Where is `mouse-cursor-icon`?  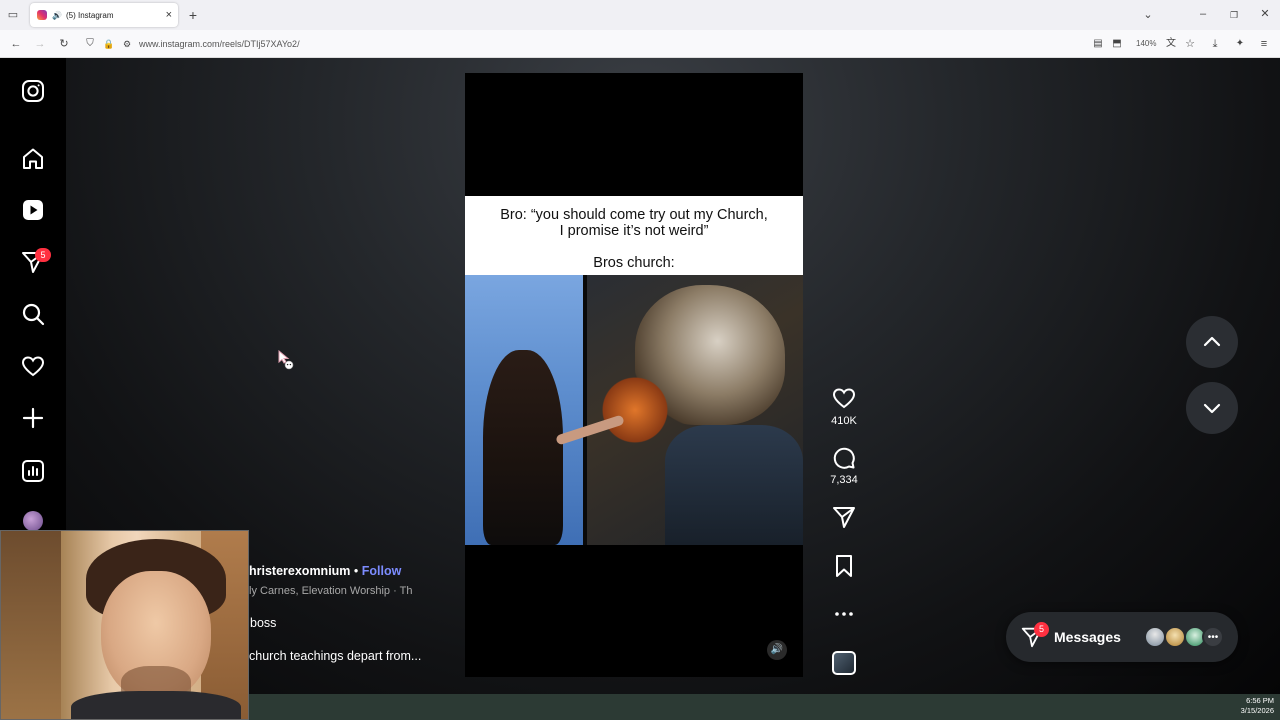 mouse-cursor-icon is located at coordinates (287, 359).